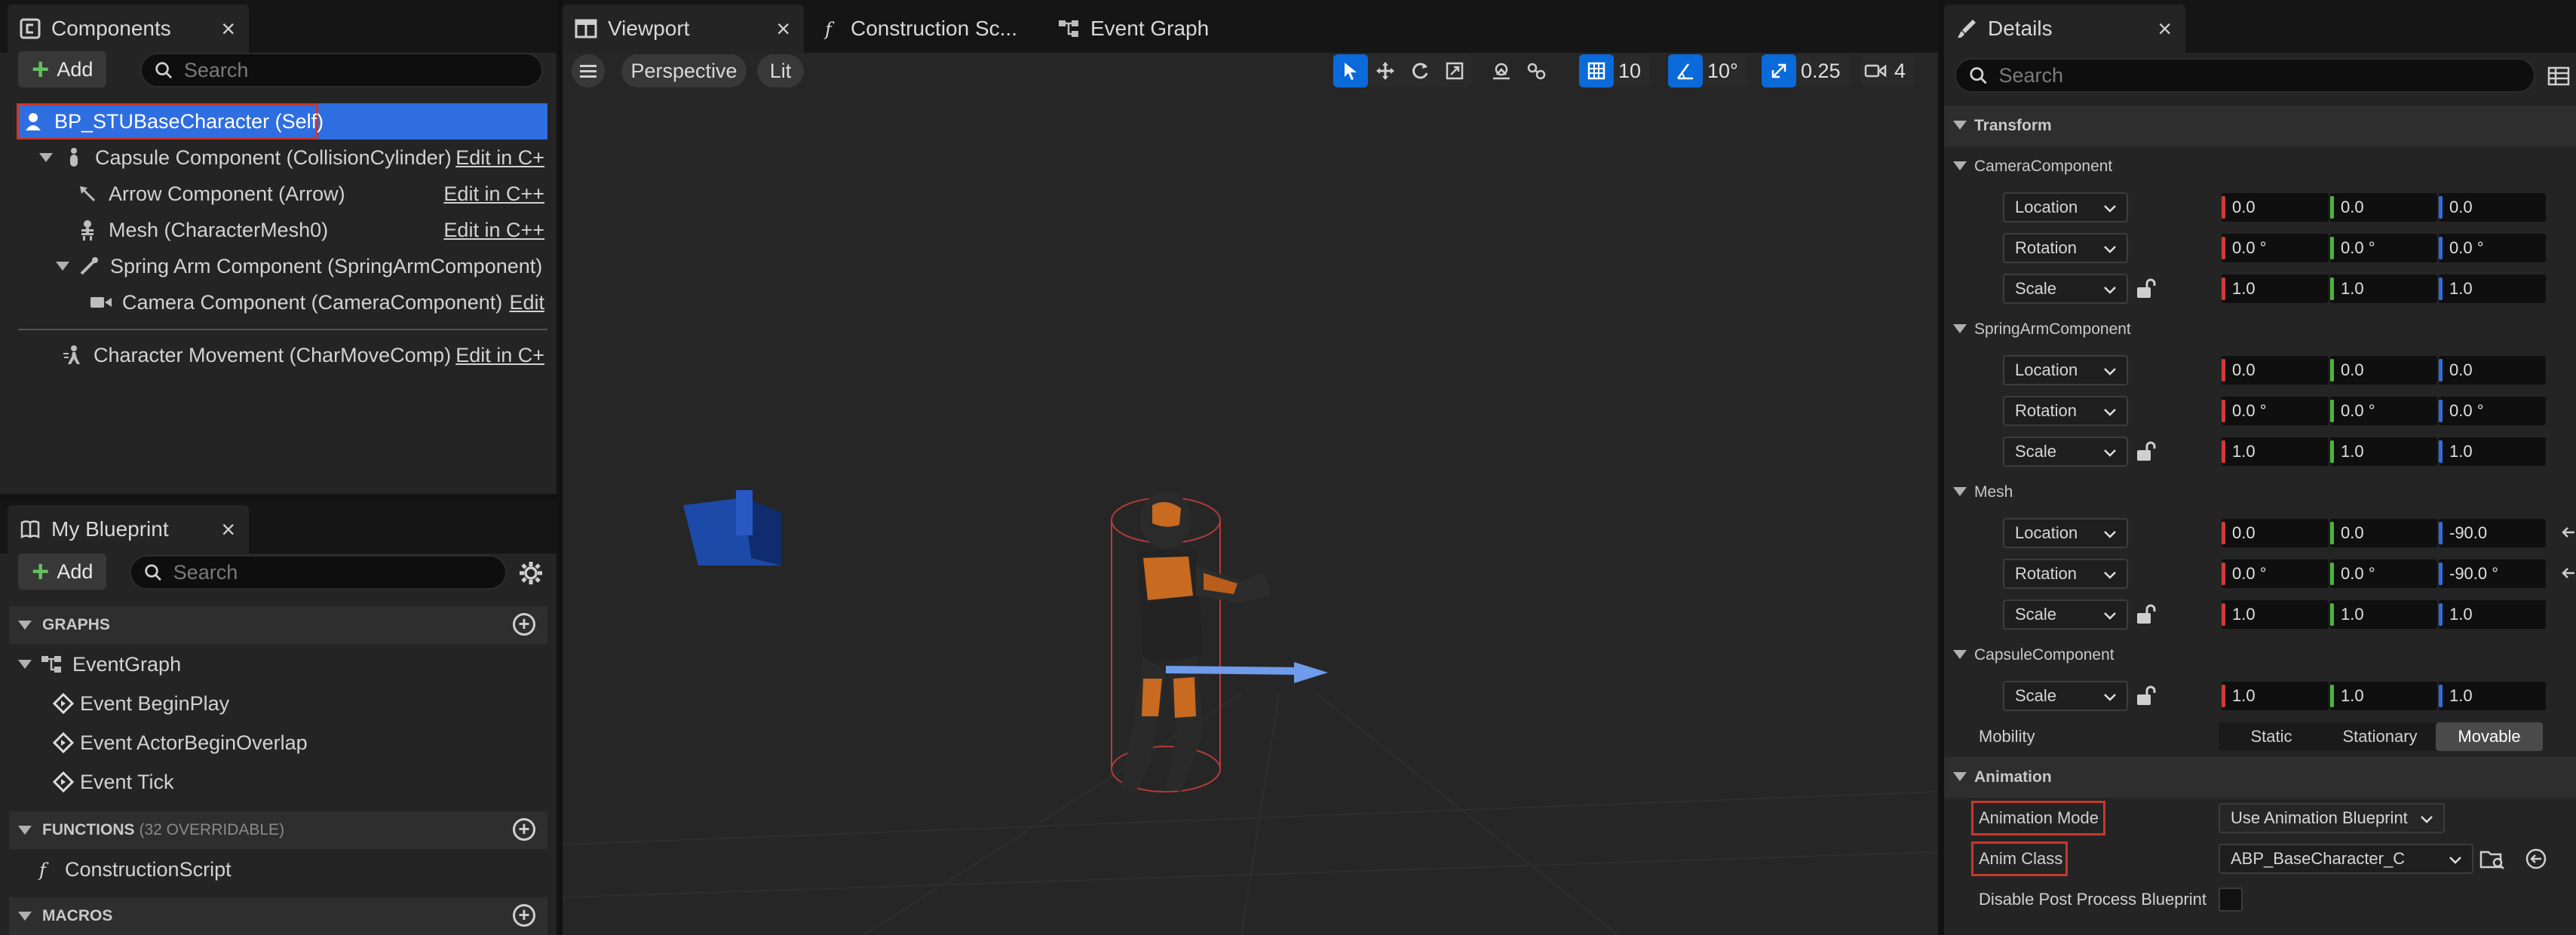  What do you see at coordinates (780, 70) in the screenshot?
I see `lit-button: Lit` at bounding box center [780, 70].